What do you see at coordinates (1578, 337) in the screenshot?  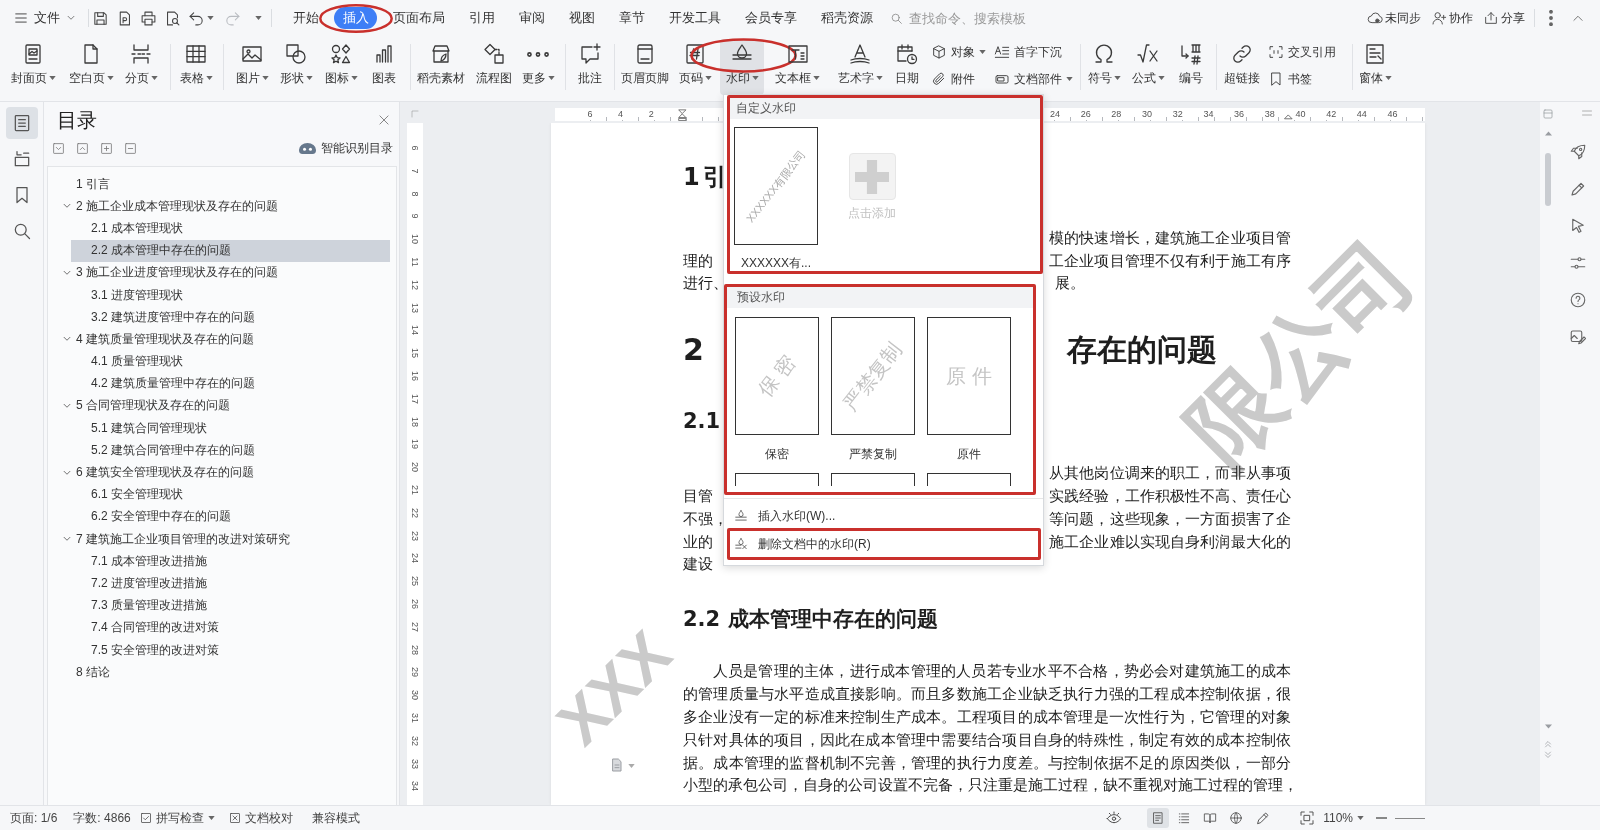 I see `image-edit-icon` at bounding box center [1578, 337].